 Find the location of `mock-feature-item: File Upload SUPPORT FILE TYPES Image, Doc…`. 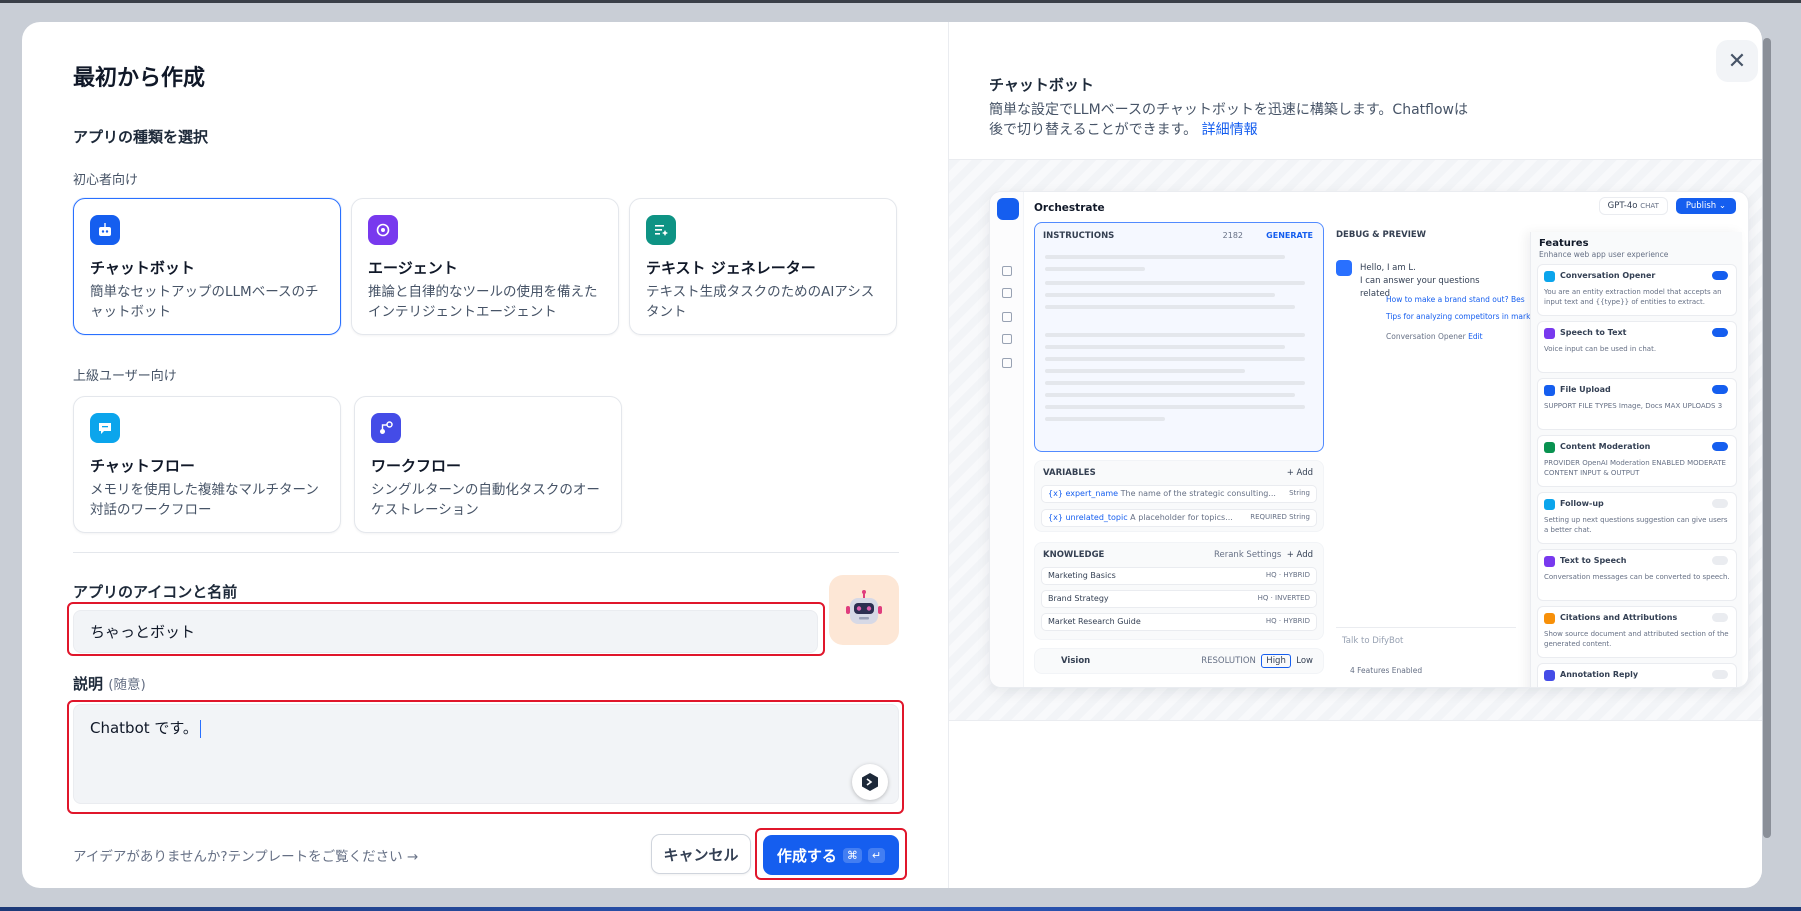

mock-feature-item: File Upload SUPPORT FILE TYPES Image, Doc… is located at coordinates (1637, 404).